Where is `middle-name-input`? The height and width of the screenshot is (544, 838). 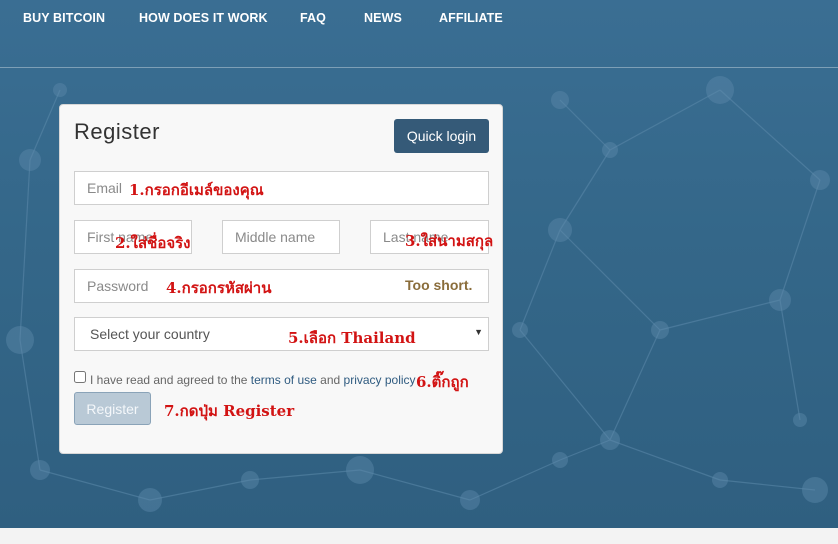 middle-name-input is located at coordinates (281, 237).